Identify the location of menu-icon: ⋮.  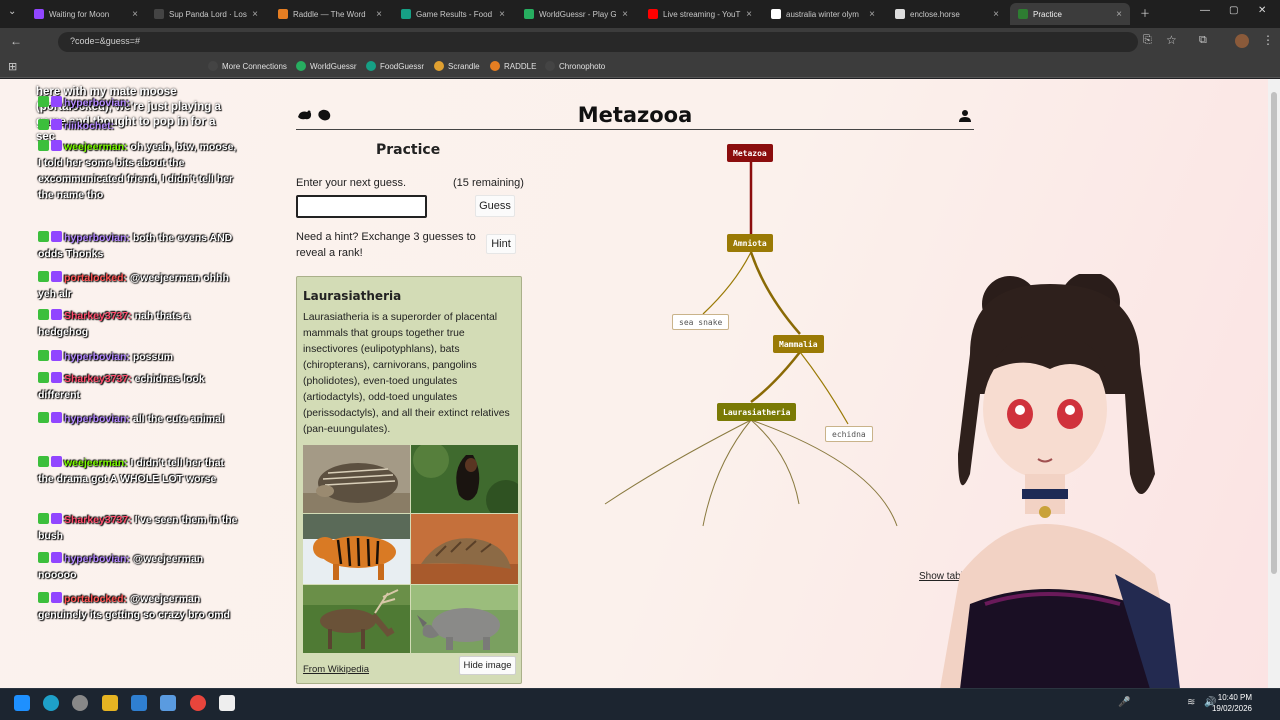
(1268, 40).